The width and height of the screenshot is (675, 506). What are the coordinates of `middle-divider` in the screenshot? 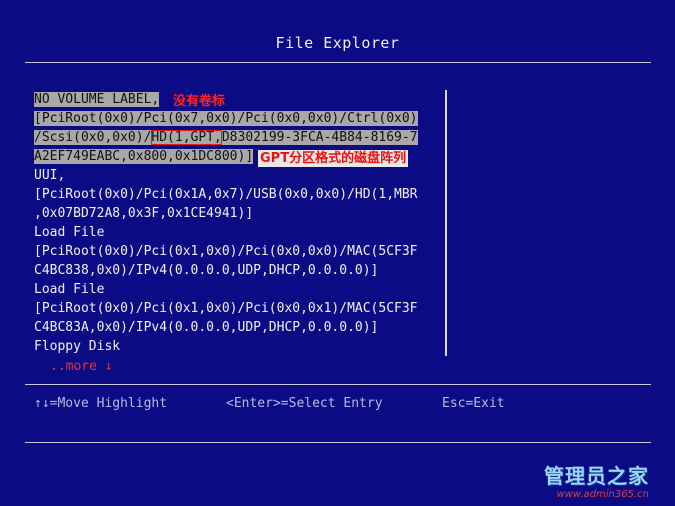 It's located at (338, 384).